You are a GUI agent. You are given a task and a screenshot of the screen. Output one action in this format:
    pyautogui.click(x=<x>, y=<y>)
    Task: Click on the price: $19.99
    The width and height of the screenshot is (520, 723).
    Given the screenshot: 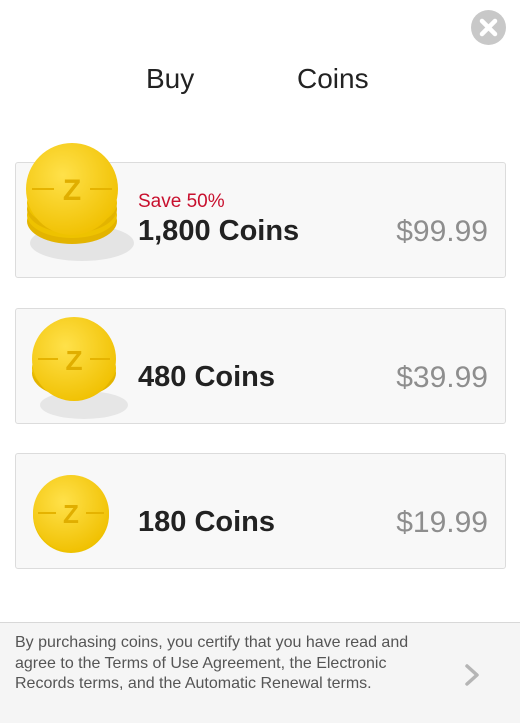 What is the action you would take?
    pyautogui.click(x=442, y=522)
    